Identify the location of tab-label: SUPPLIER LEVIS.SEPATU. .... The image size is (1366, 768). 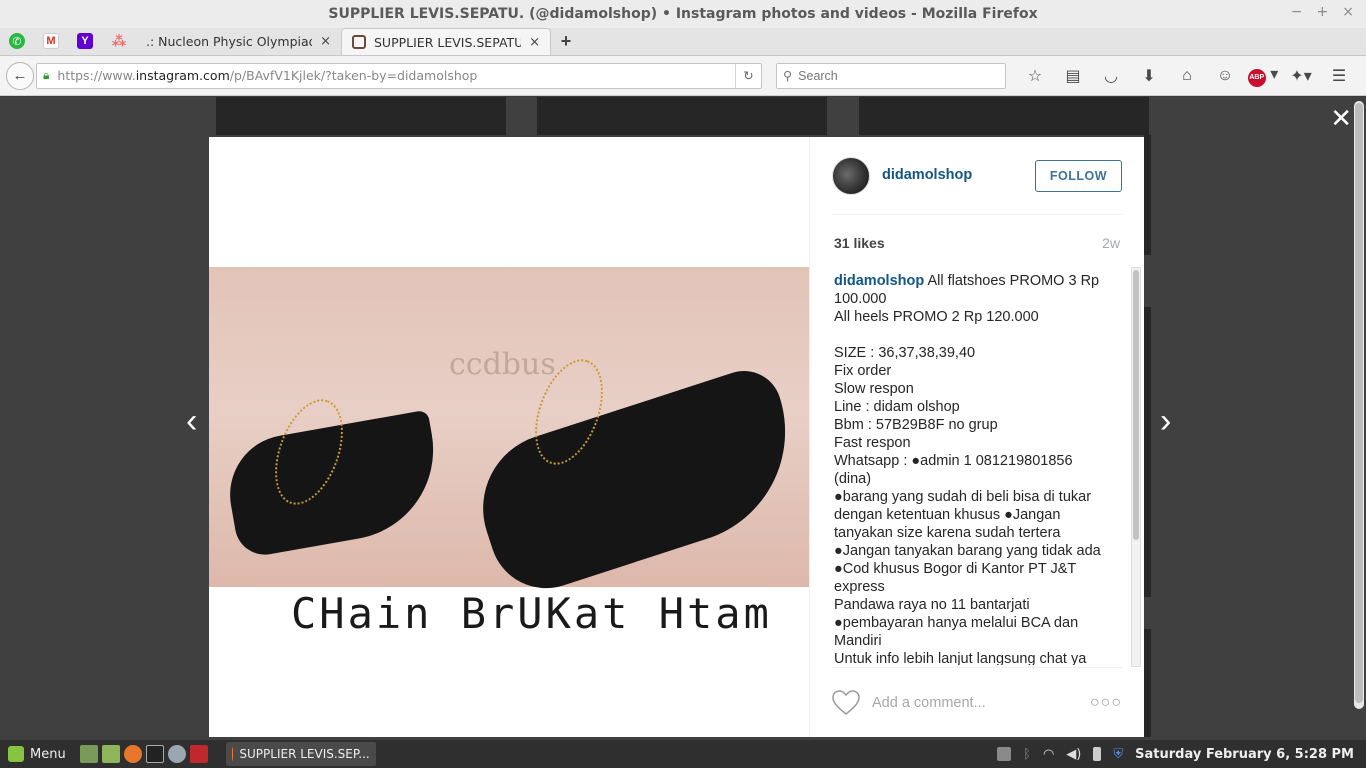
(448, 42).